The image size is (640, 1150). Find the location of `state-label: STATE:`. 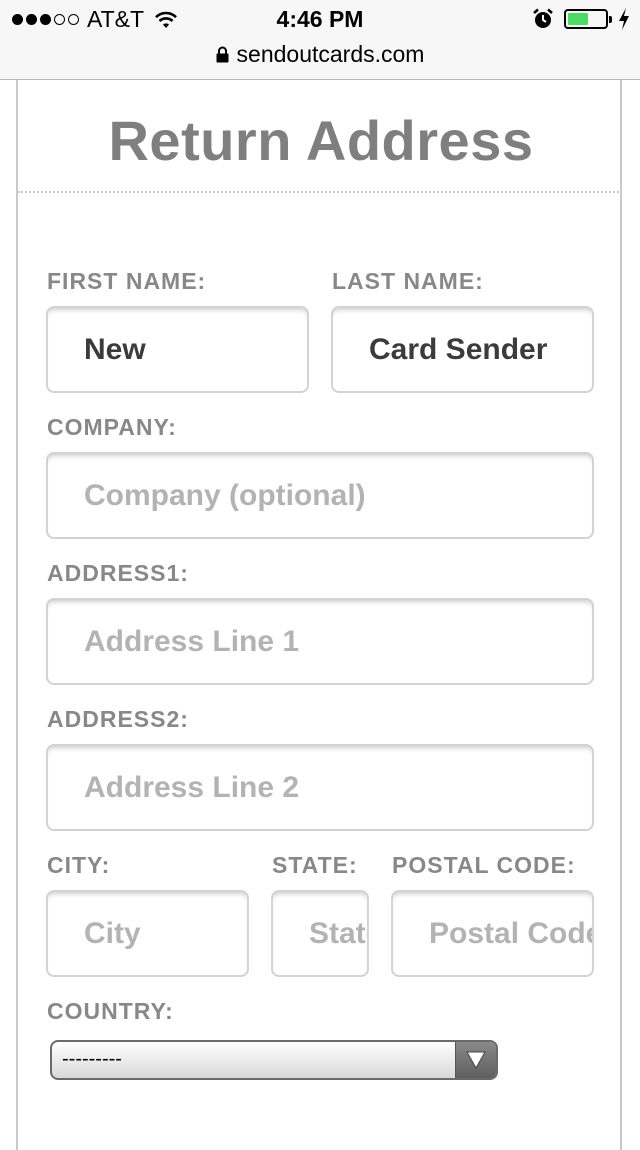

state-label: STATE: is located at coordinates (315, 865).